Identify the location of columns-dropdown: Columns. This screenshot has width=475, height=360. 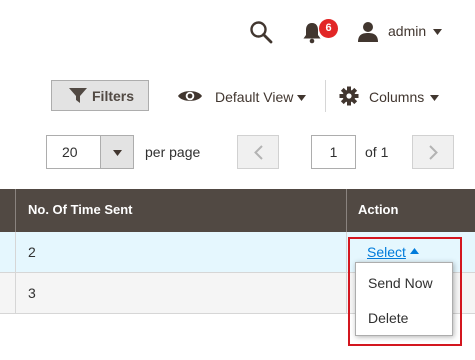
(394, 97).